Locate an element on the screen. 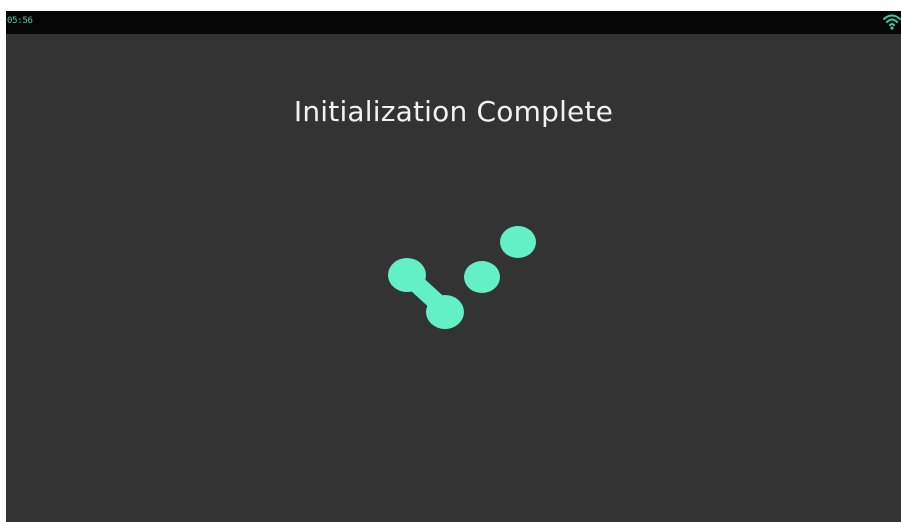 The width and height of the screenshot is (901, 522). status-time: 05:56 is located at coordinates (20, 21).